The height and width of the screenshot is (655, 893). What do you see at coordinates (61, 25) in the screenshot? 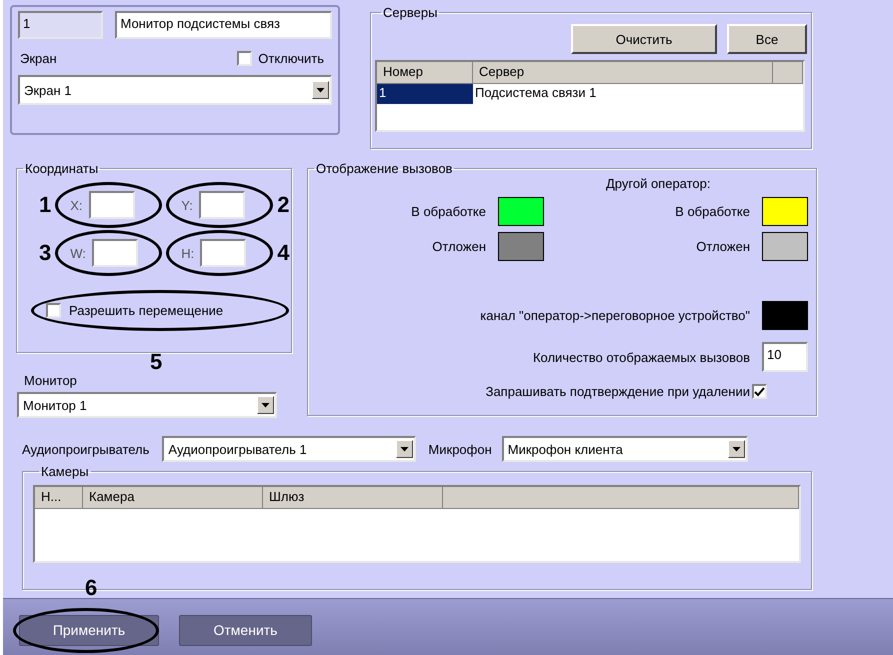
I see `id-field: 1` at bounding box center [61, 25].